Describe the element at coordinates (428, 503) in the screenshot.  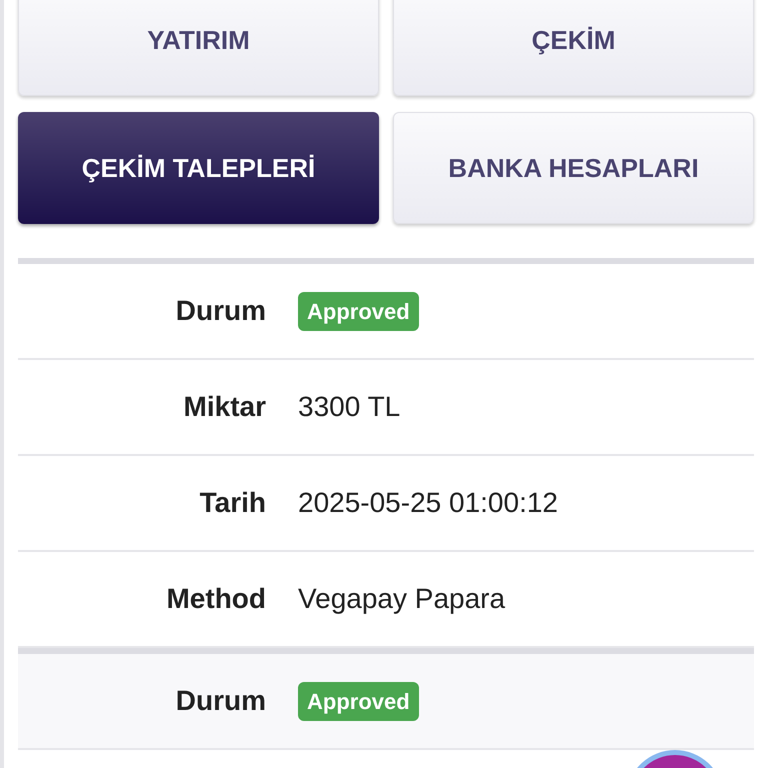
I see `field-value: 2025-05-25 01:00:12` at that location.